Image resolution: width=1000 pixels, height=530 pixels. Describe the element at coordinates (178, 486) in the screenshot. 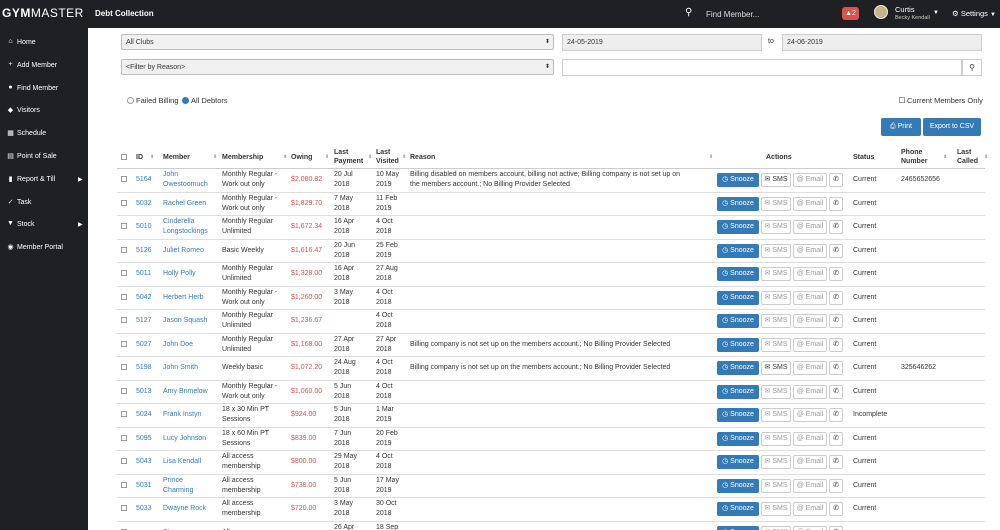

I see `member-name: Prince Charming` at that location.